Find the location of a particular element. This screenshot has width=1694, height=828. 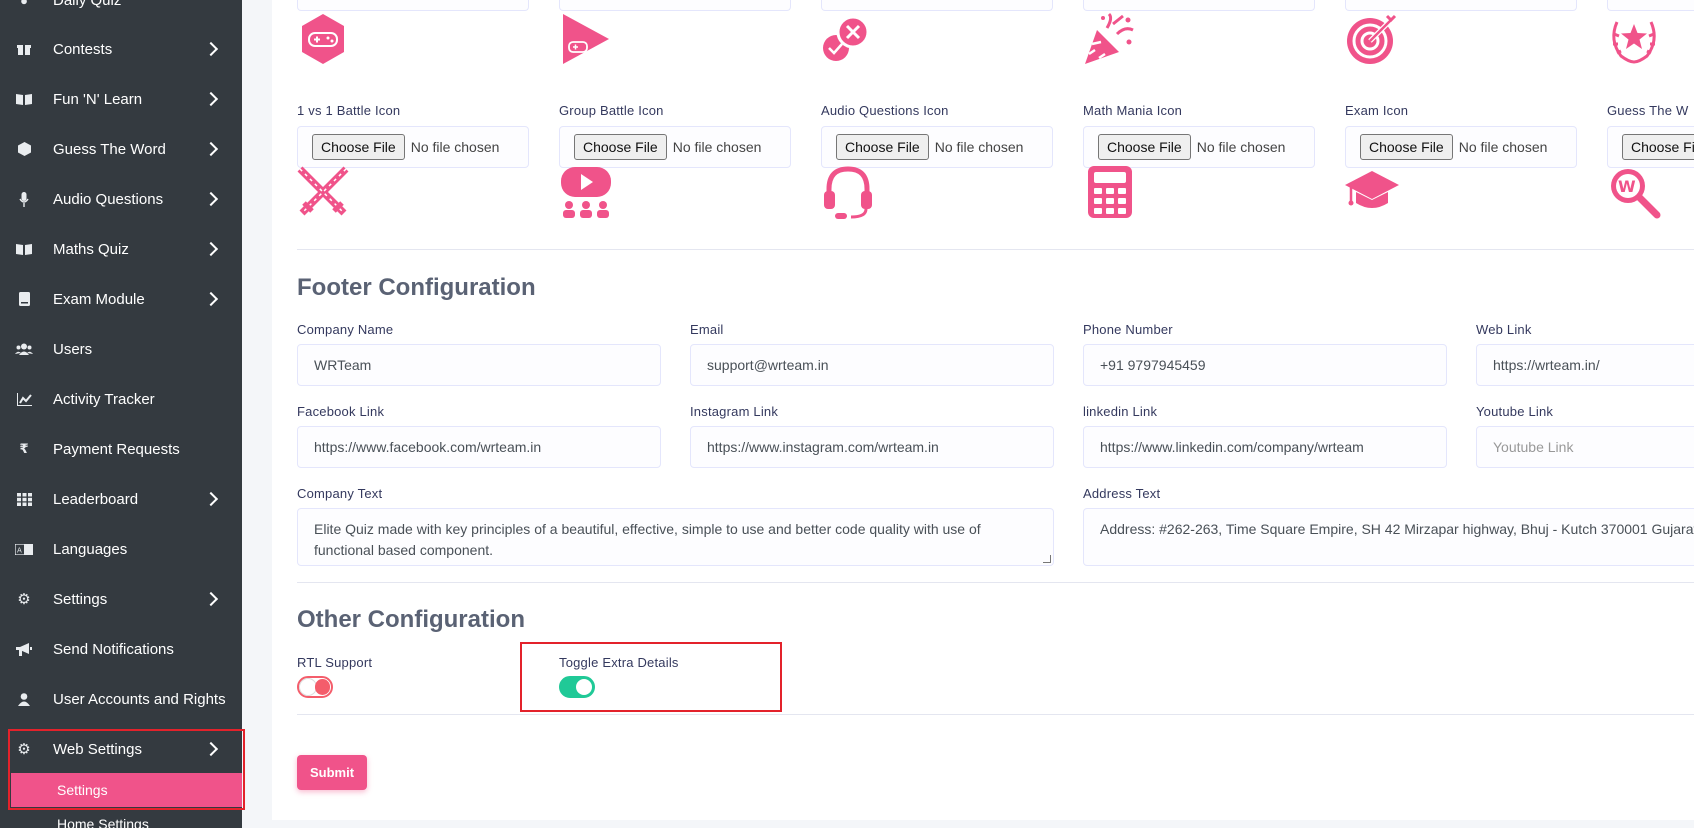

group-battle-icon-label: Group Battle Icon is located at coordinates (611, 110).